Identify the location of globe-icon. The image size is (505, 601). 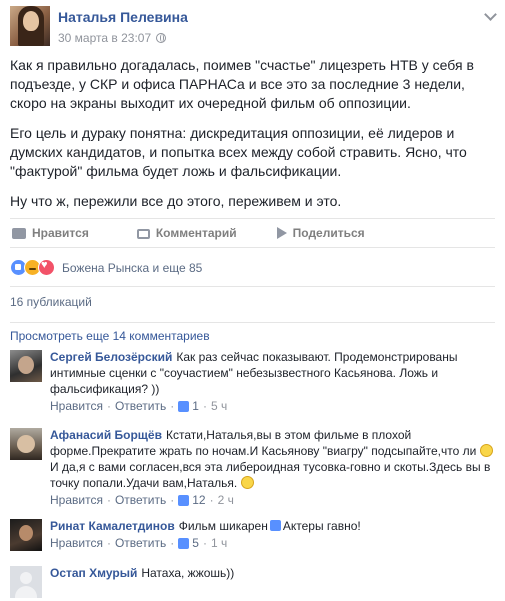
(161, 38).